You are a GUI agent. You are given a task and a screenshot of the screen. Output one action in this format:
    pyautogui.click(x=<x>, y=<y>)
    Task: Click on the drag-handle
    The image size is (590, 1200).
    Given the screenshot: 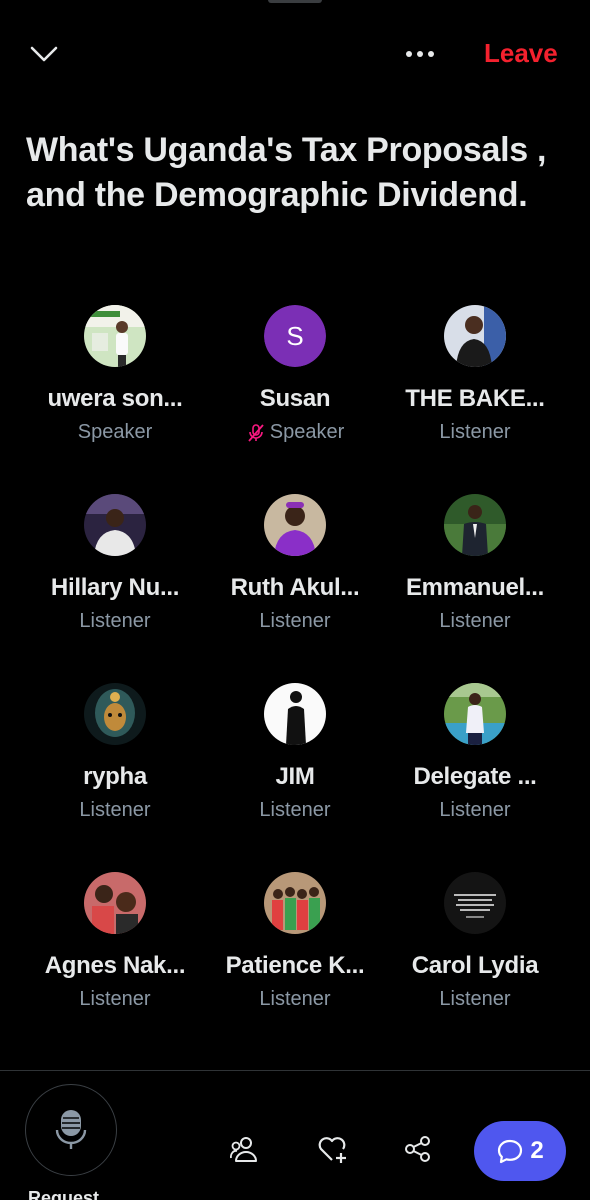 What is the action you would take?
    pyautogui.click(x=295, y=1)
    